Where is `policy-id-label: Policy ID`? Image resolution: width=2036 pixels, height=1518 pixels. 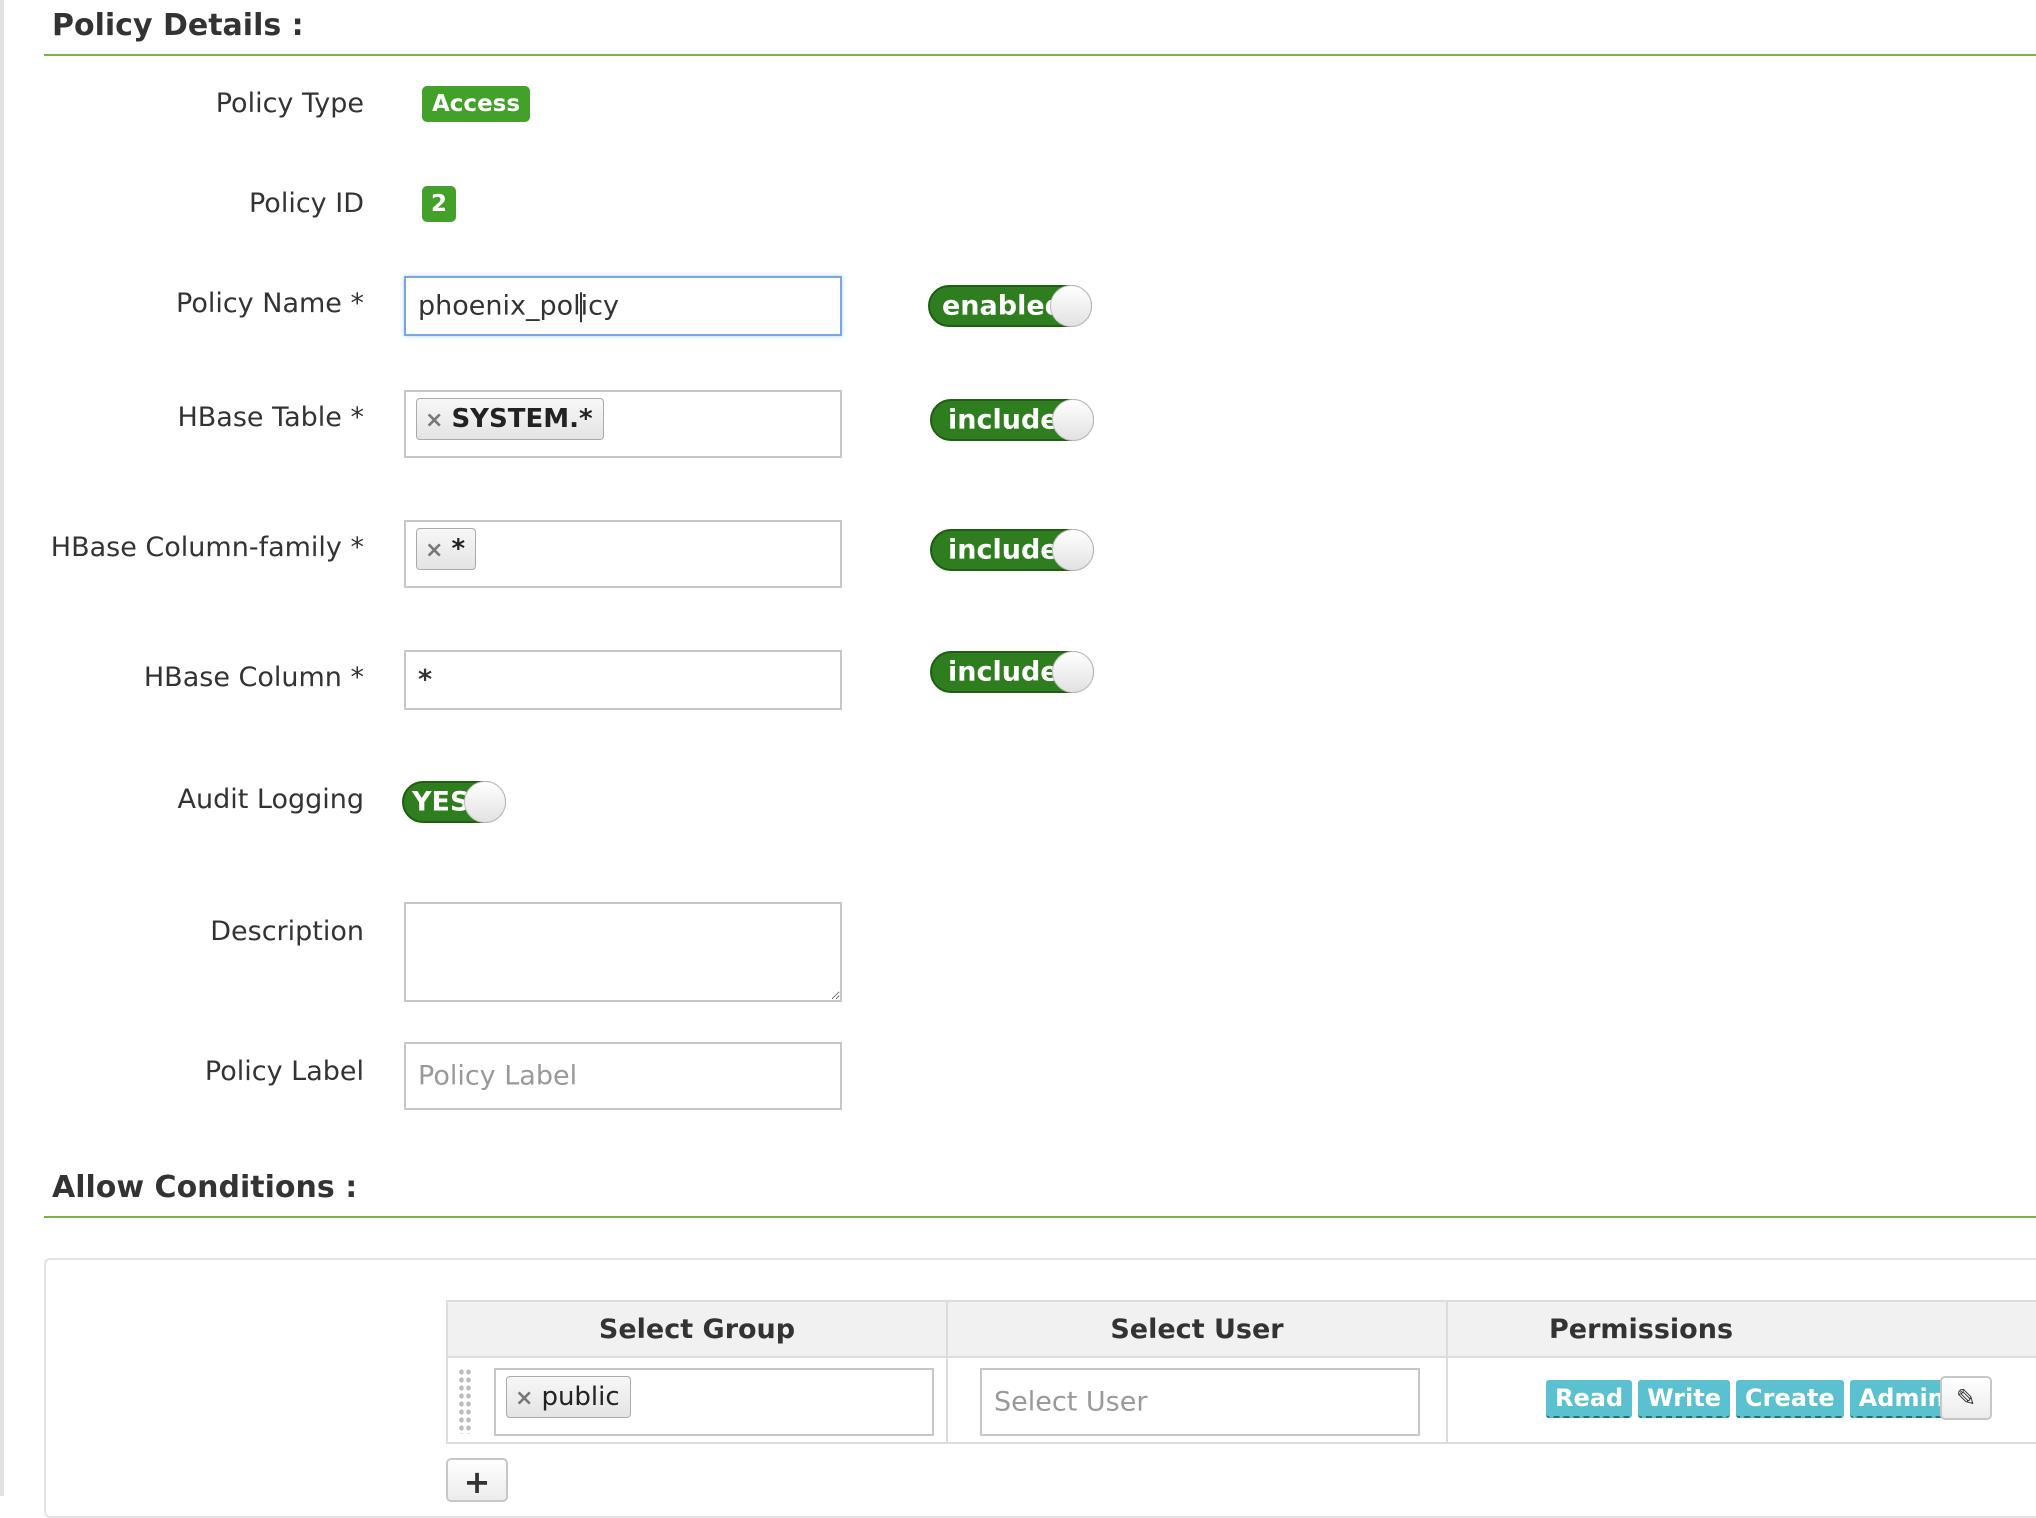
policy-id-label: Policy ID is located at coordinates (306, 203).